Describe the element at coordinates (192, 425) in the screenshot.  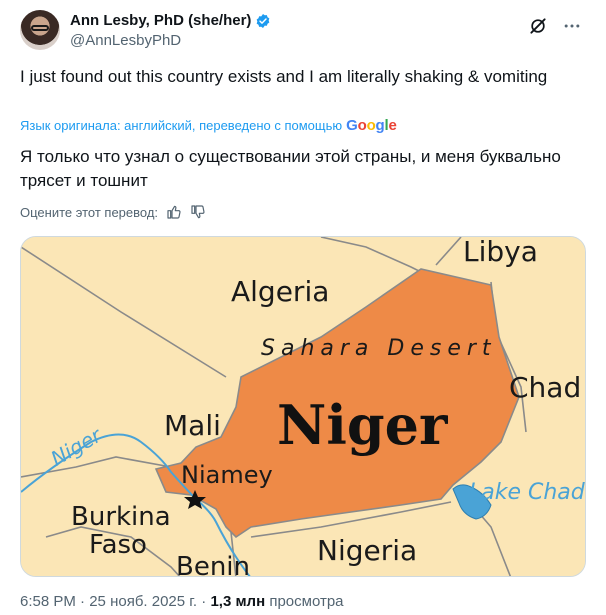
I see `label-mali: Mali` at that location.